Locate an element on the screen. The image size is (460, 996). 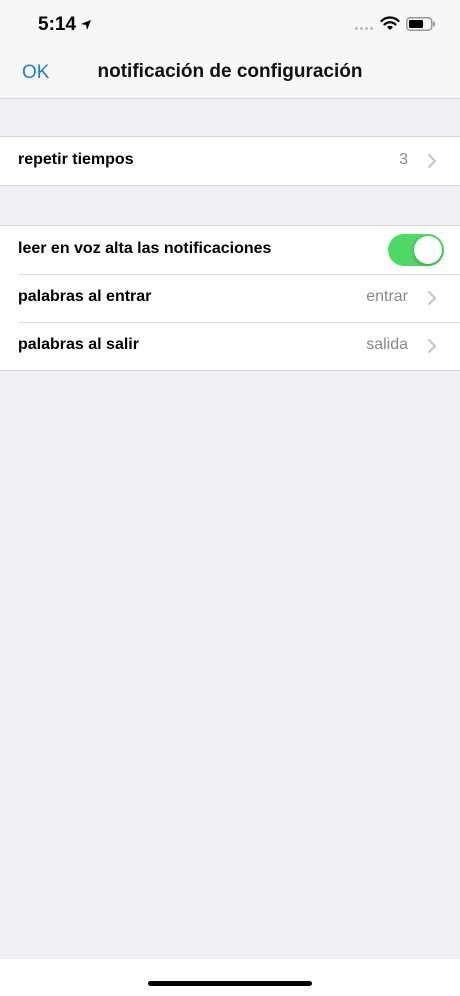
status-bar: 5:14 is located at coordinates (230, 25).